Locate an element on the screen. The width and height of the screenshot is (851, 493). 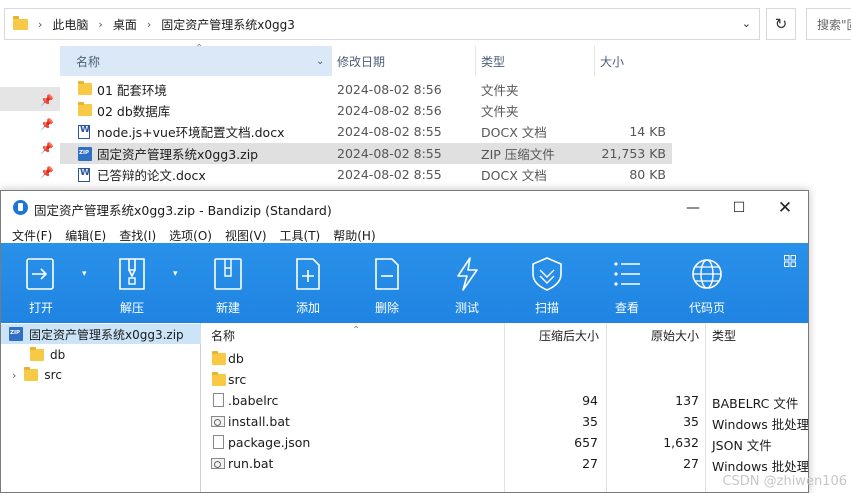
original-size: 27 is located at coordinates (691, 463).